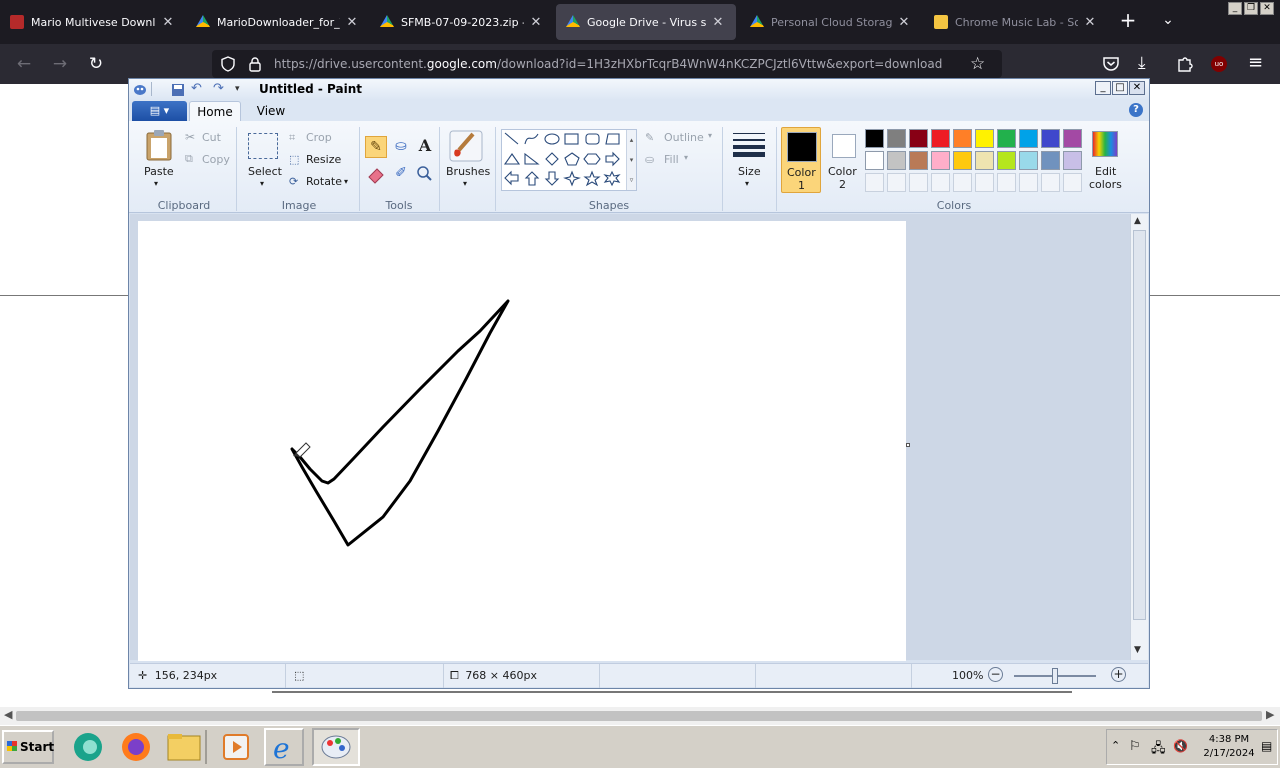 Image resolution: width=1280 pixels, height=768 pixels. Describe the element at coordinates (1137, 650) in the screenshot. I see `scroll-down-icon: ▼` at that location.